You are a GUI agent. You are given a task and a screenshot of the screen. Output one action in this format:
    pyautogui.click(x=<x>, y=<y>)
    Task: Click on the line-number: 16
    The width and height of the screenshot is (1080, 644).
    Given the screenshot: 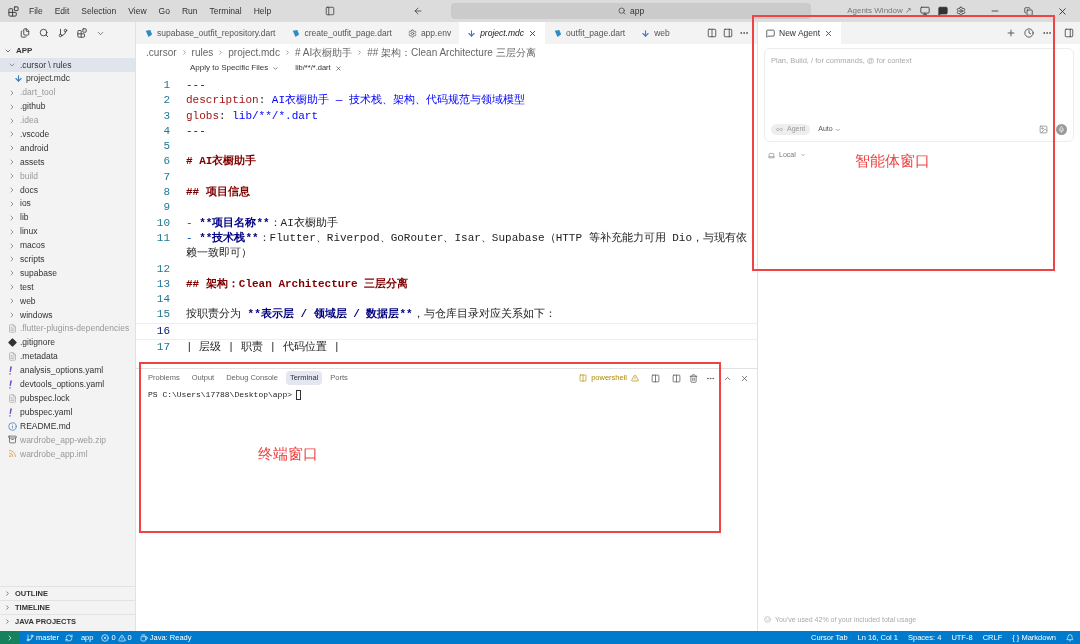 What is the action you would take?
    pyautogui.click(x=162, y=331)
    